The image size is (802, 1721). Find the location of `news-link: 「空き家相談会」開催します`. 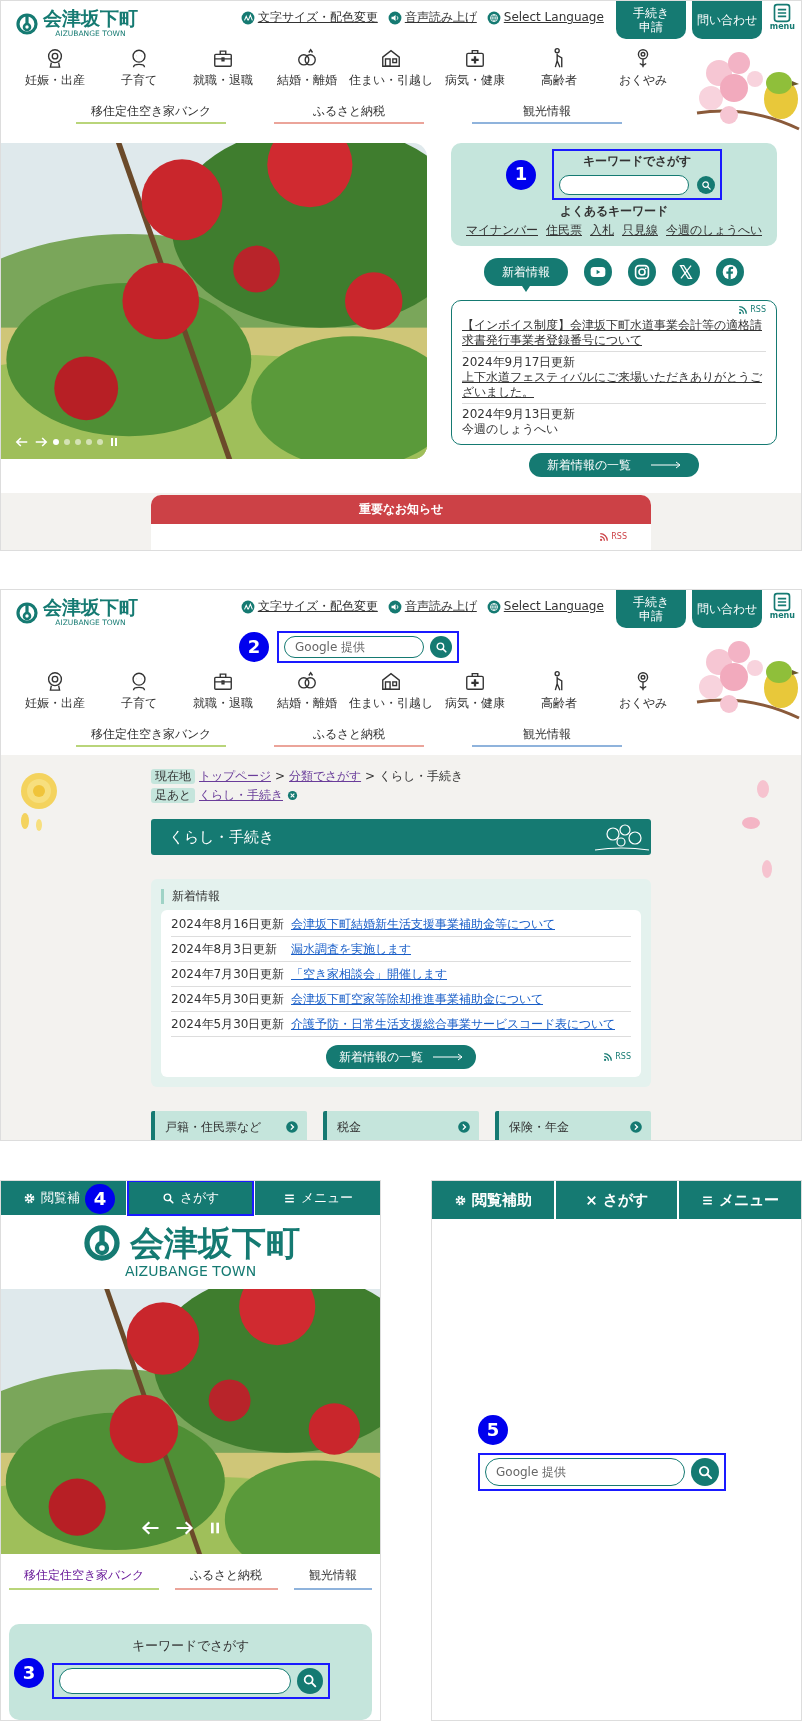

news-link: 「空き家相談会」開催します is located at coordinates (369, 974).